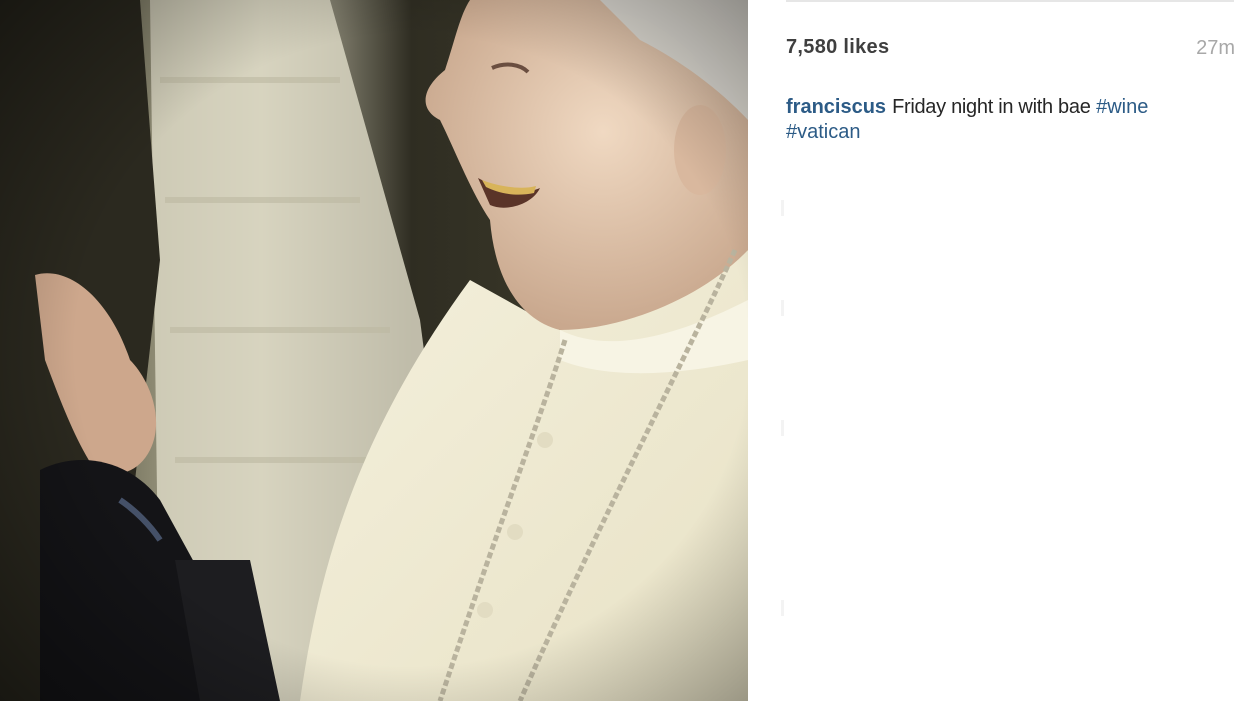 This screenshot has height=701, width=1245. I want to click on hashtag-wine: #wine, so click(1122, 107).